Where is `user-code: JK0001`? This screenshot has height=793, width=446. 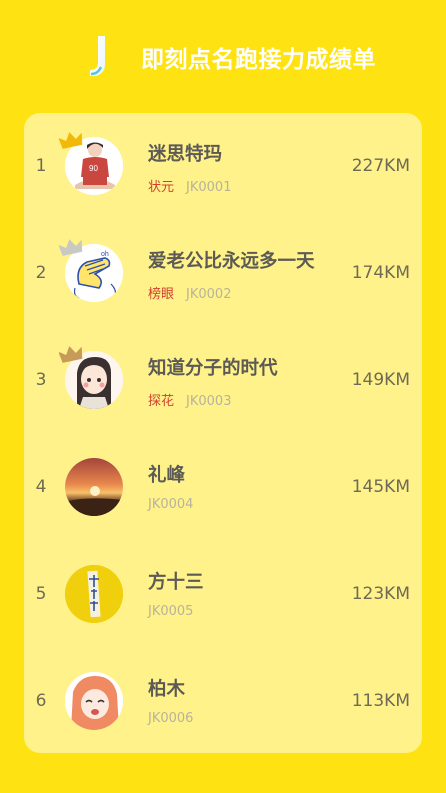 user-code: JK0001 is located at coordinates (209, 187).